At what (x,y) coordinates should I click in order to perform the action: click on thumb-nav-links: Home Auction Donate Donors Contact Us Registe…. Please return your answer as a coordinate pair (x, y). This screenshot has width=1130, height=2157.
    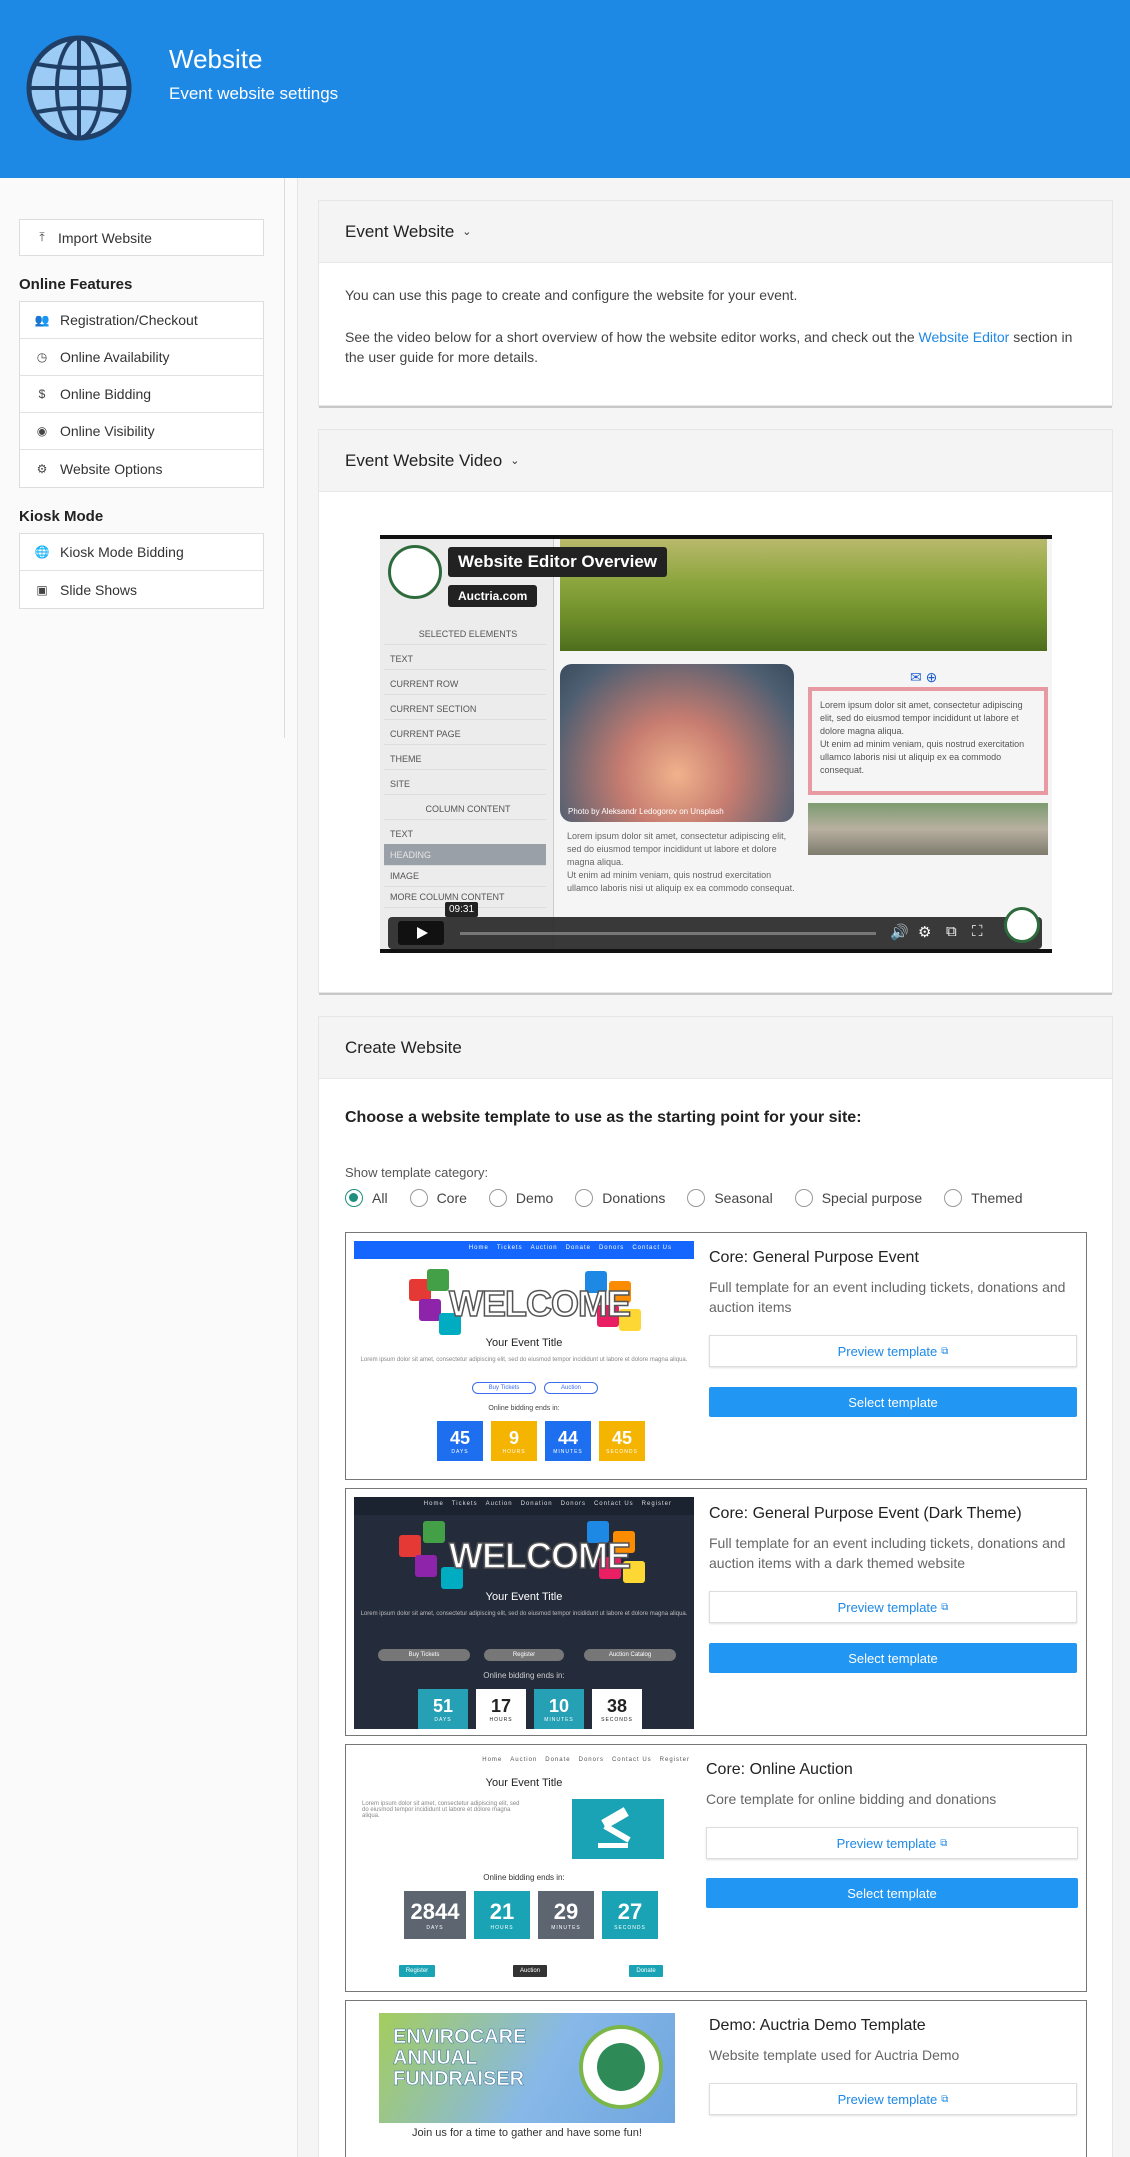
    Looking at the image, I should click on (586, 1760).